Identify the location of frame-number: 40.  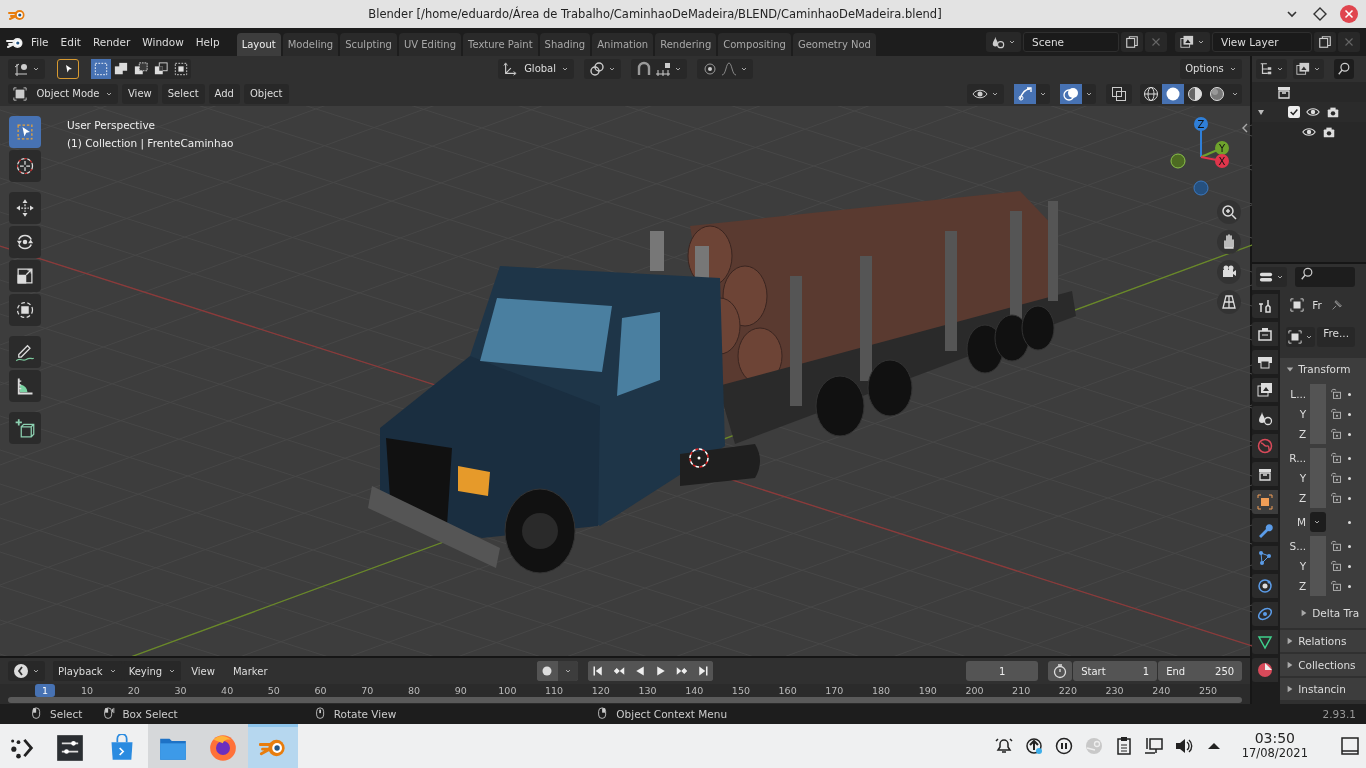
(227, 690).